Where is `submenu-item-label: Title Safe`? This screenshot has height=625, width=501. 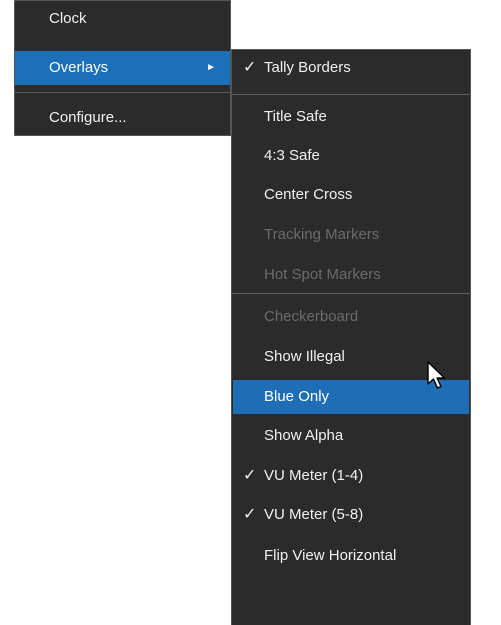 submenu-item-label: Title Safe is located at coordinates (295, 116).